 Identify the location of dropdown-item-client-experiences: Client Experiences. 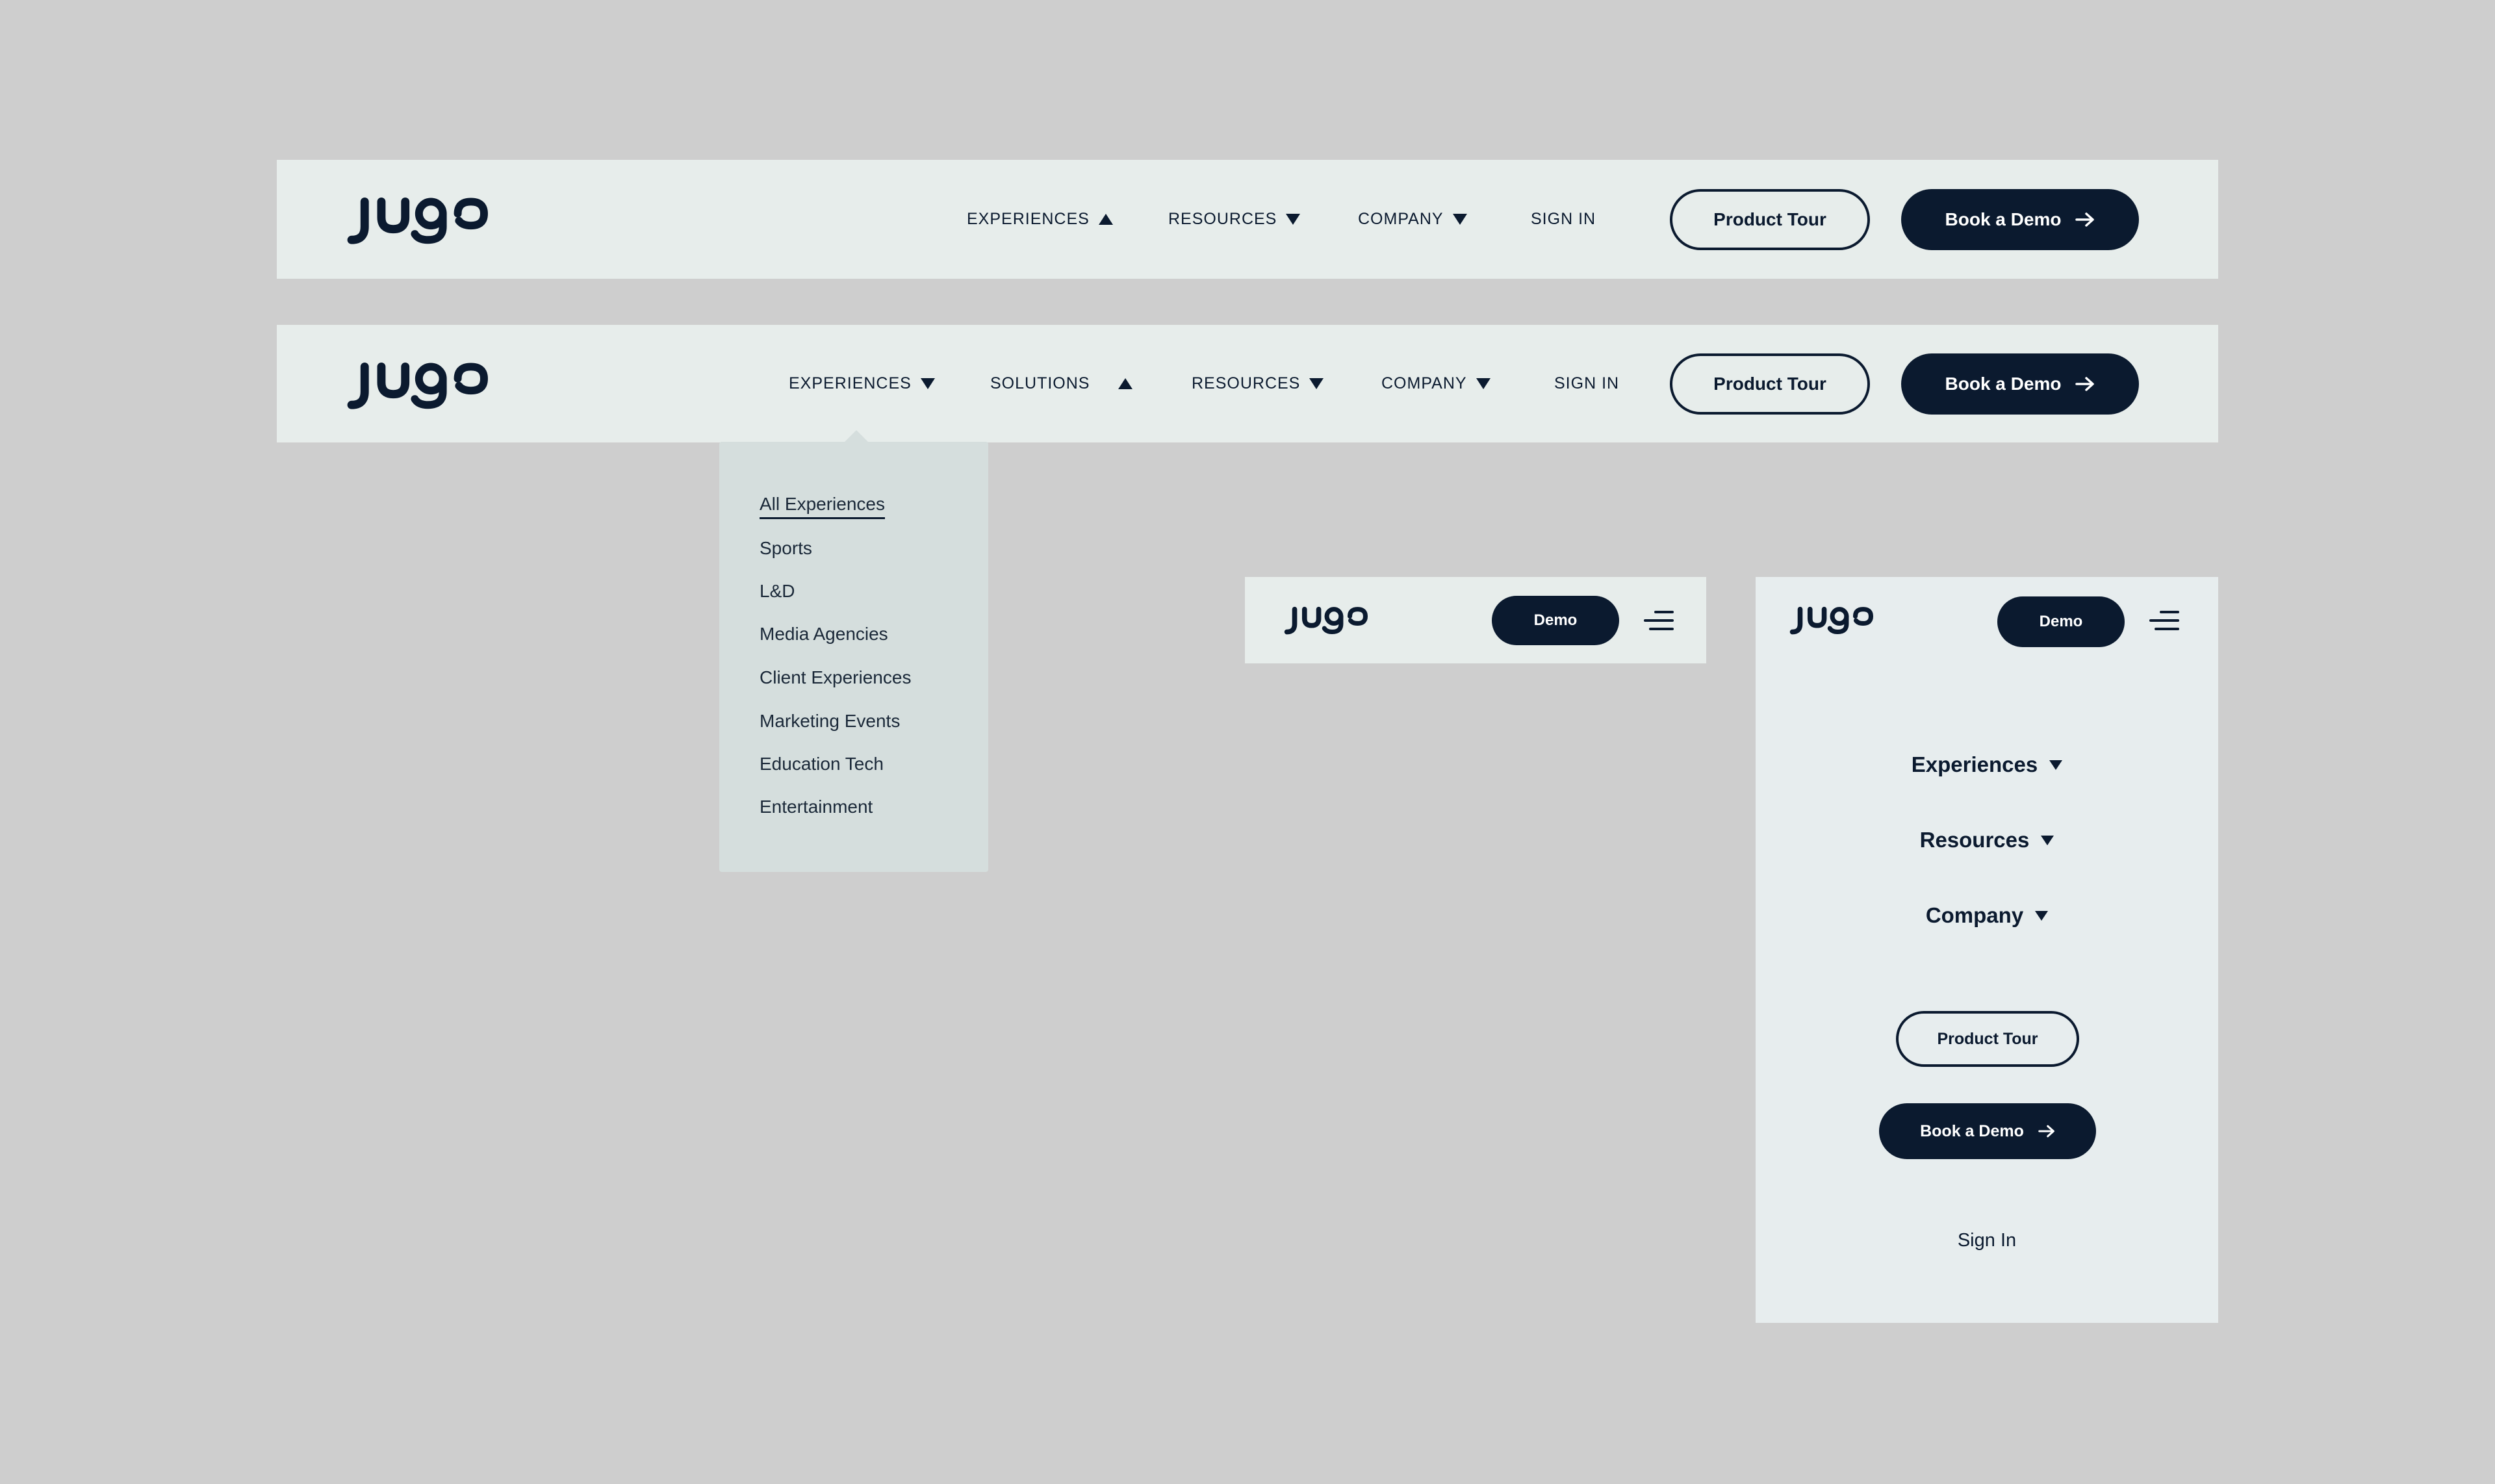
(835, 678).